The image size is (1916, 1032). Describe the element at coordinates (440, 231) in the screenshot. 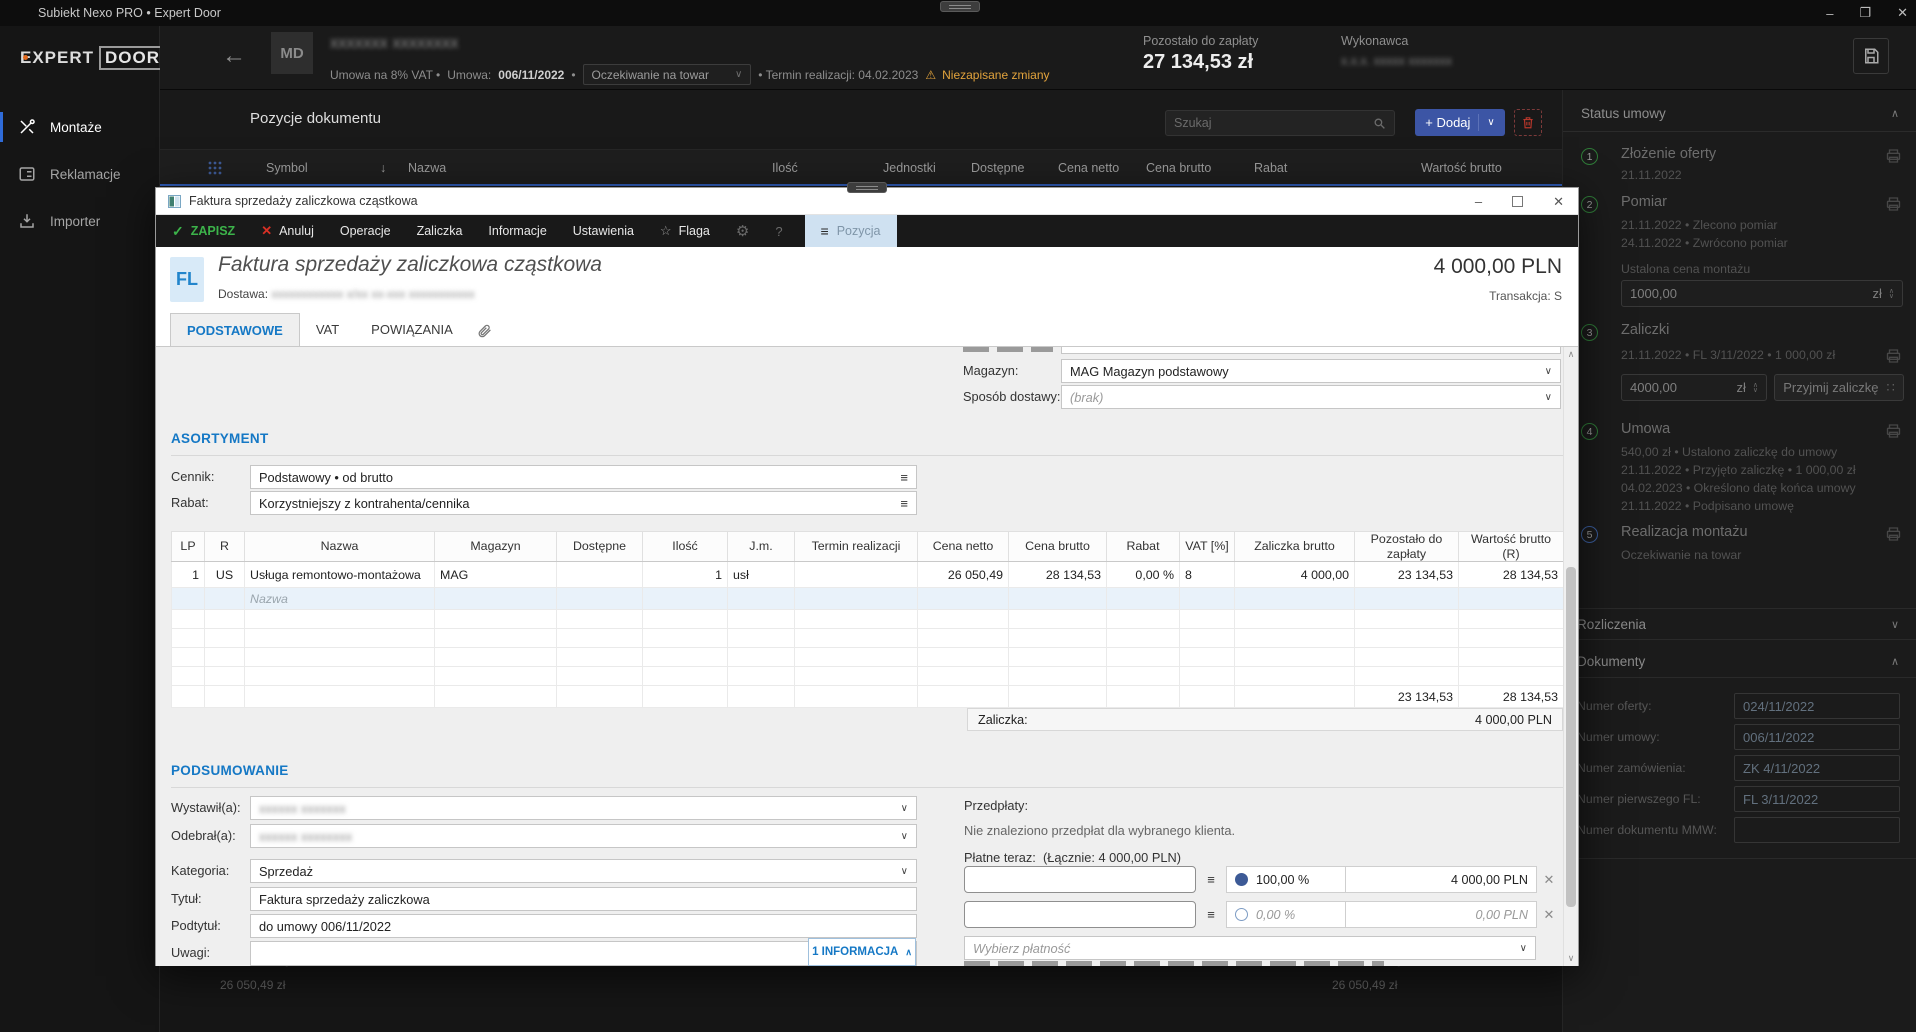

I see `zaliczka-menu: Zaliczka` at that location.